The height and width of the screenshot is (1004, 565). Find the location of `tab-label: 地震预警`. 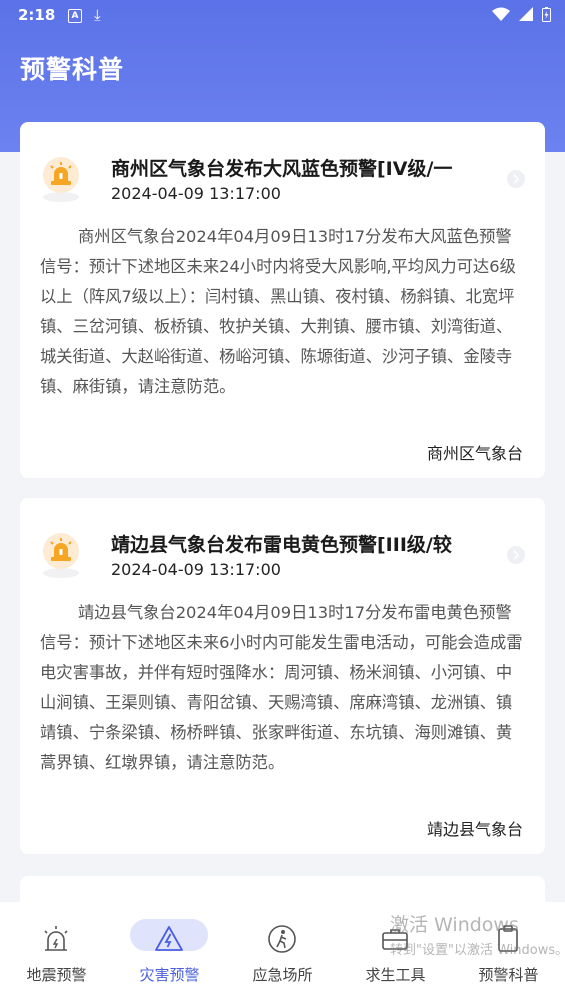

tab-label: 地震预警 is located at coordinates (56, 975).